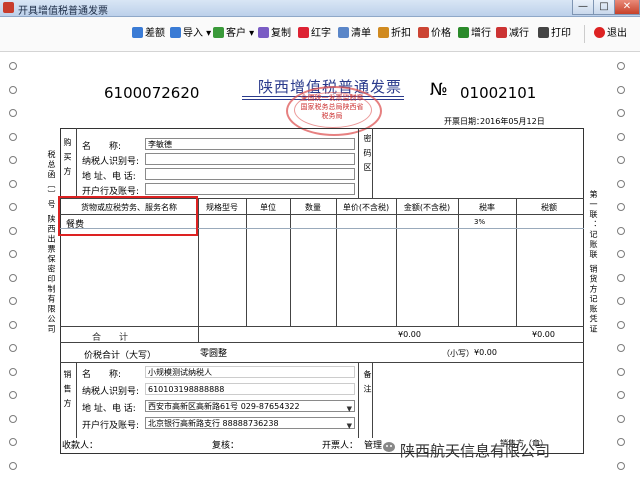  What do you see at coordinates (584, 34) in the screenshot?
I see `toolbar-separator` at bounding box center [584, 34].